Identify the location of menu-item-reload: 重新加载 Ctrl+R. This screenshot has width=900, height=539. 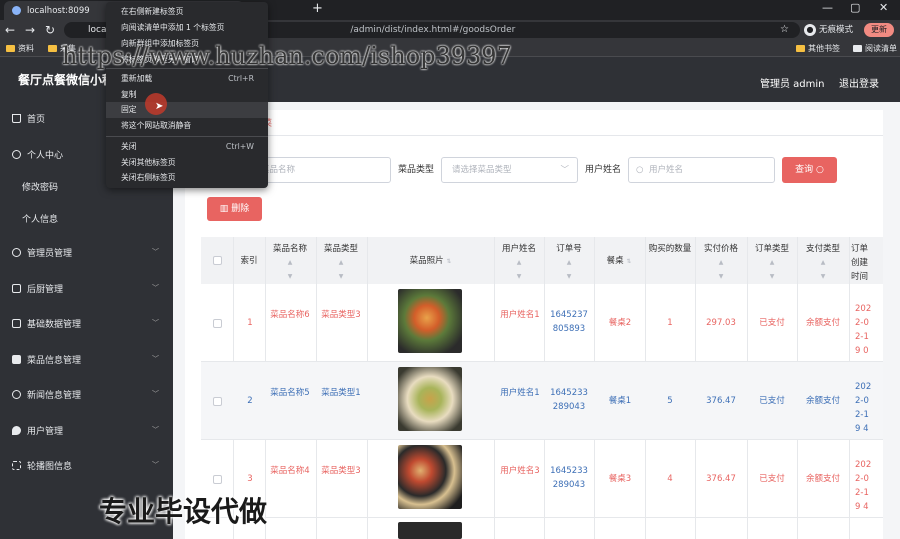
(187, 79).